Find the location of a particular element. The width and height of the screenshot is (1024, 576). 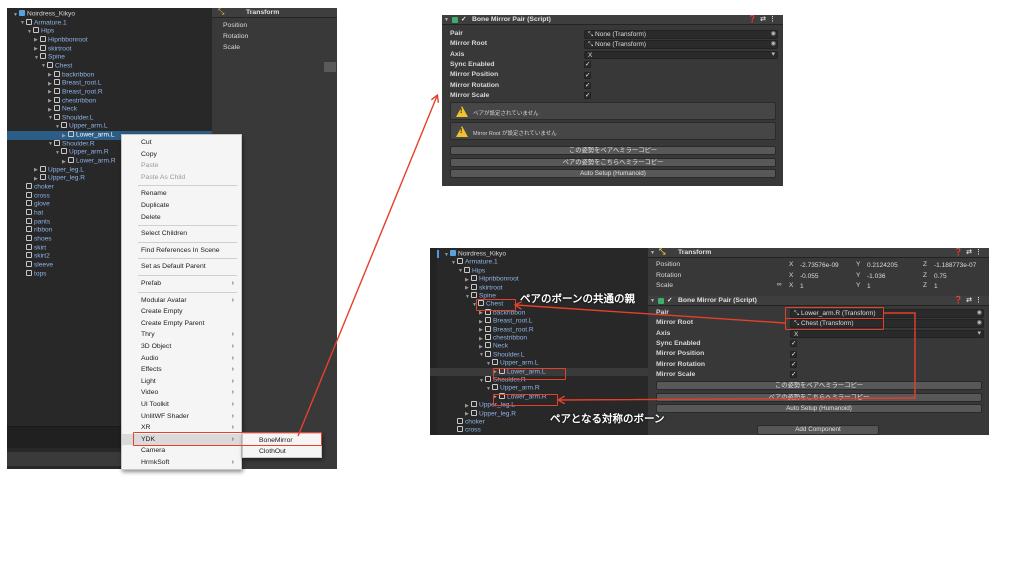

tree-row-chest: ▼ Chest is located at coordinates (109, 66).